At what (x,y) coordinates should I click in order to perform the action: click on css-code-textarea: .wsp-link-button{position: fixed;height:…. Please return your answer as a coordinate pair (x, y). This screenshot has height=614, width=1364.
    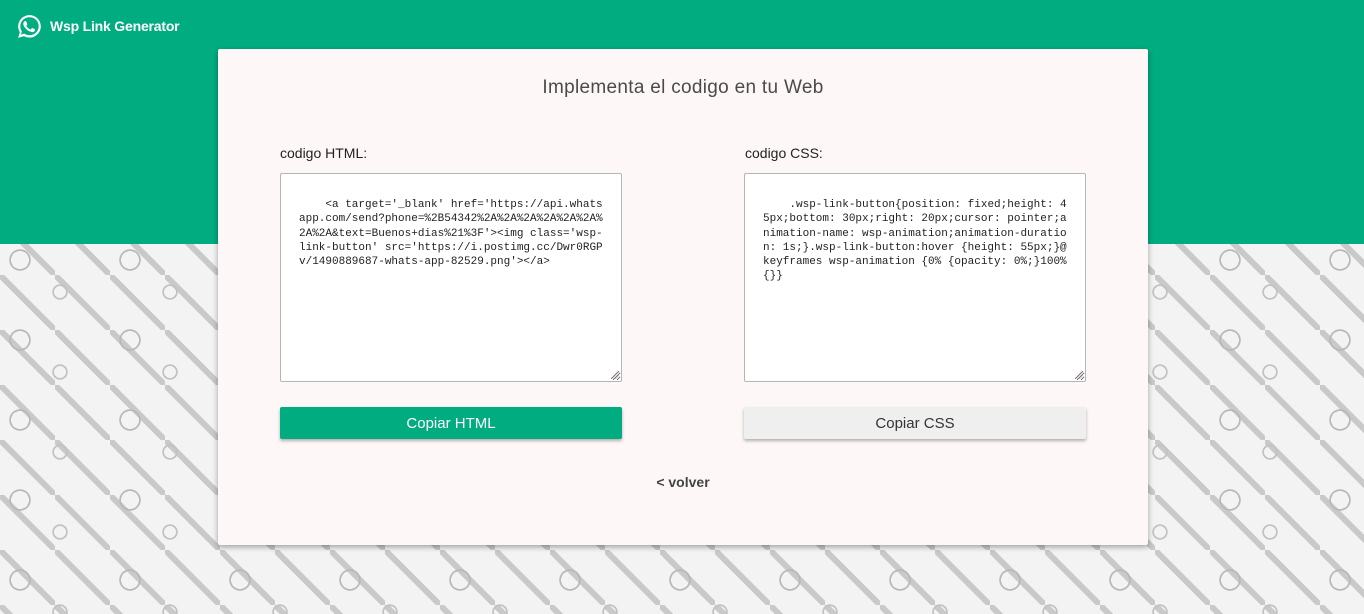
    Looking at the image, I should click on (915, 277).